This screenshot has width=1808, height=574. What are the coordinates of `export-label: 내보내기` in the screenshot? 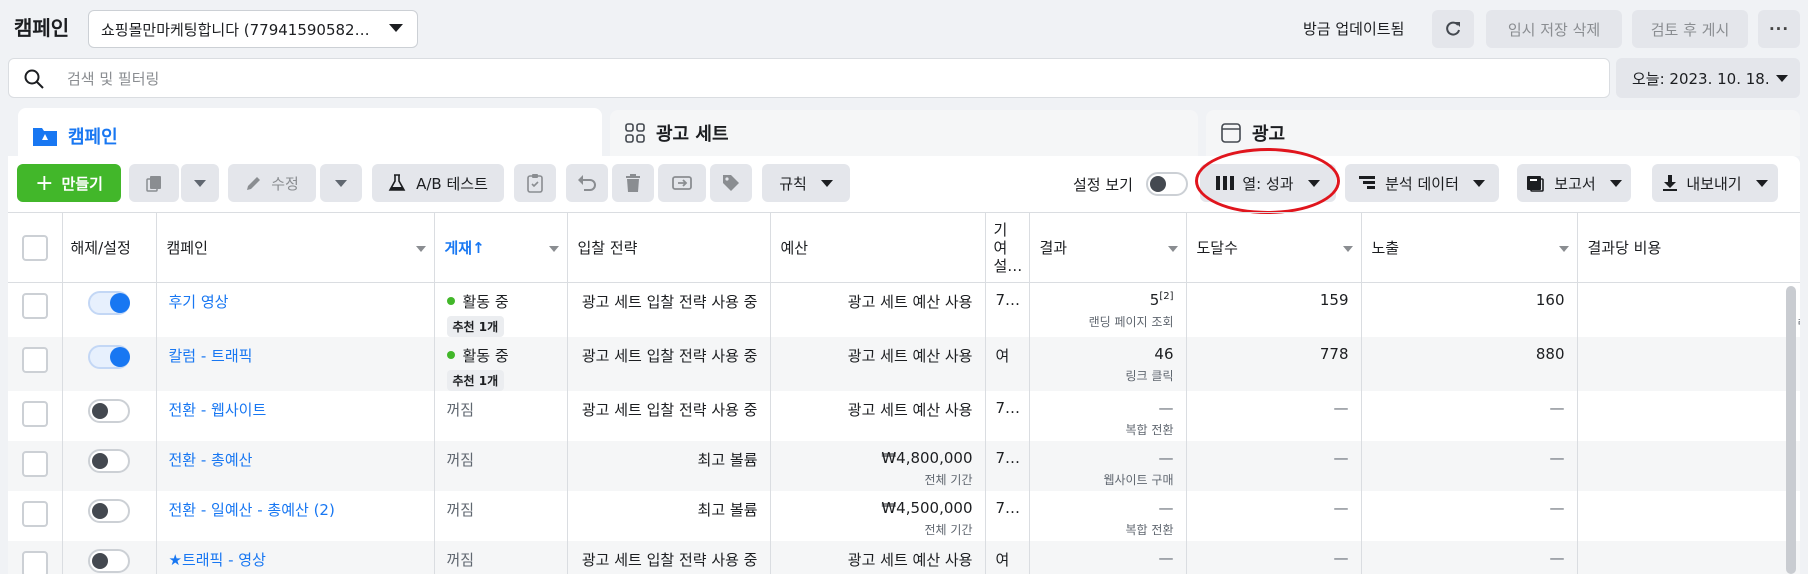 It's located at (1714, 183).